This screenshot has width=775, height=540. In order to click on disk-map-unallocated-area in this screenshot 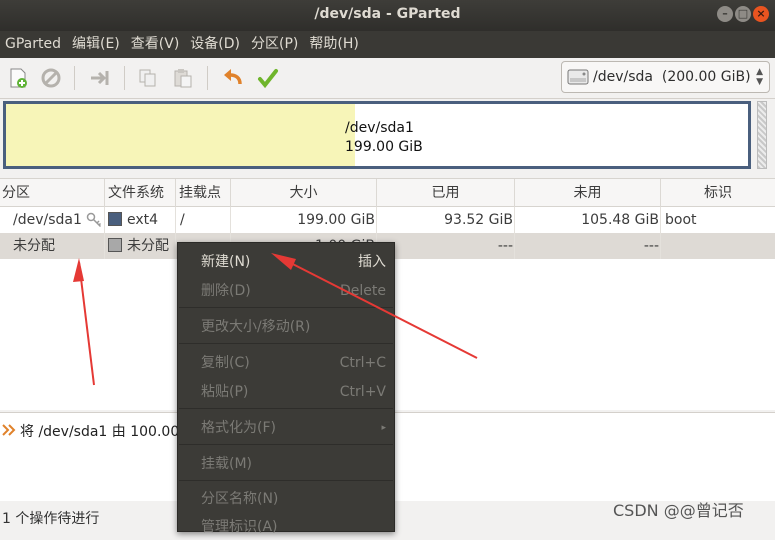, I will do `click(762, 135)`.